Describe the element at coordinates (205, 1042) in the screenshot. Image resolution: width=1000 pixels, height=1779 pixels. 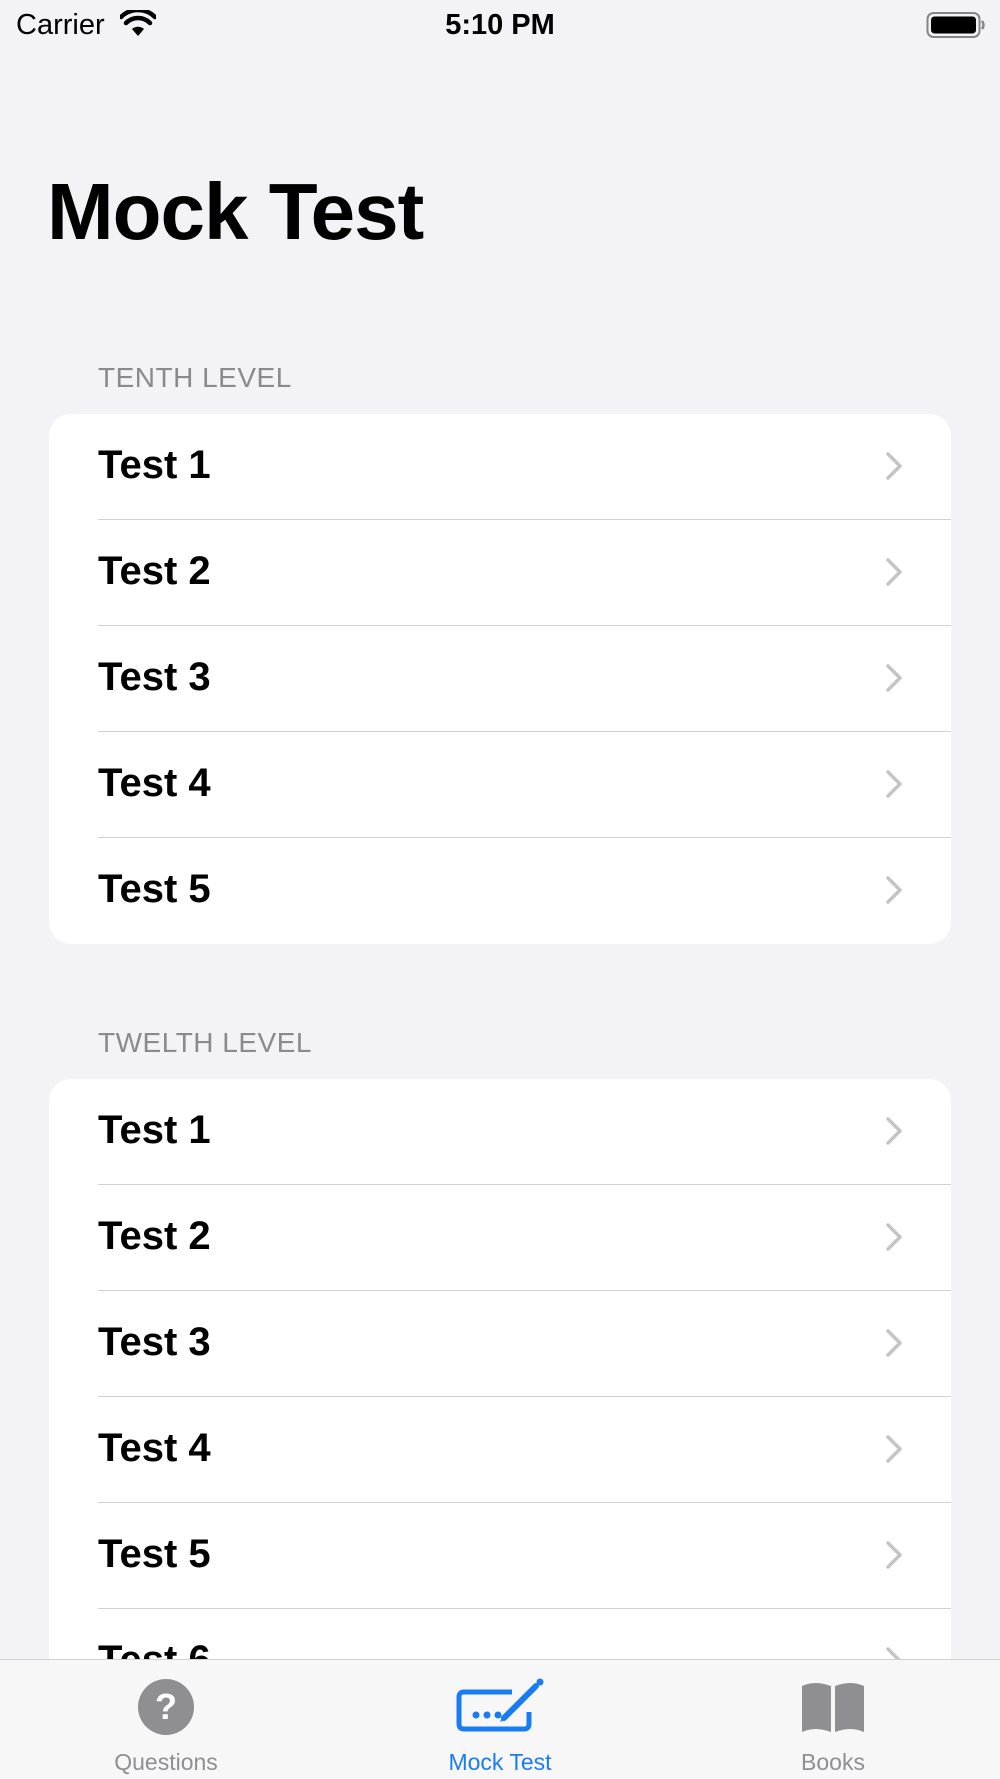
I see `section-header-twelth-level: TWELTH LEVEL` at that location.